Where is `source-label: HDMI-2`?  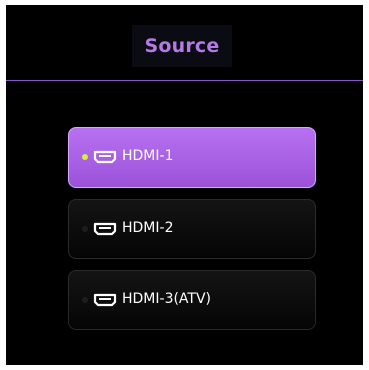
source-label: HDMI-2 is located at coordinates (148, 228).